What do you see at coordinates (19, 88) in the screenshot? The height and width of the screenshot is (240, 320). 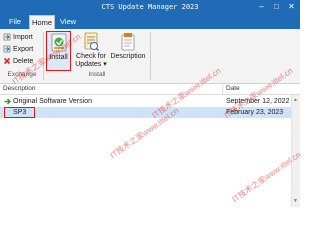 I see `column-header-description: Description` at bounding box center [19, 88].